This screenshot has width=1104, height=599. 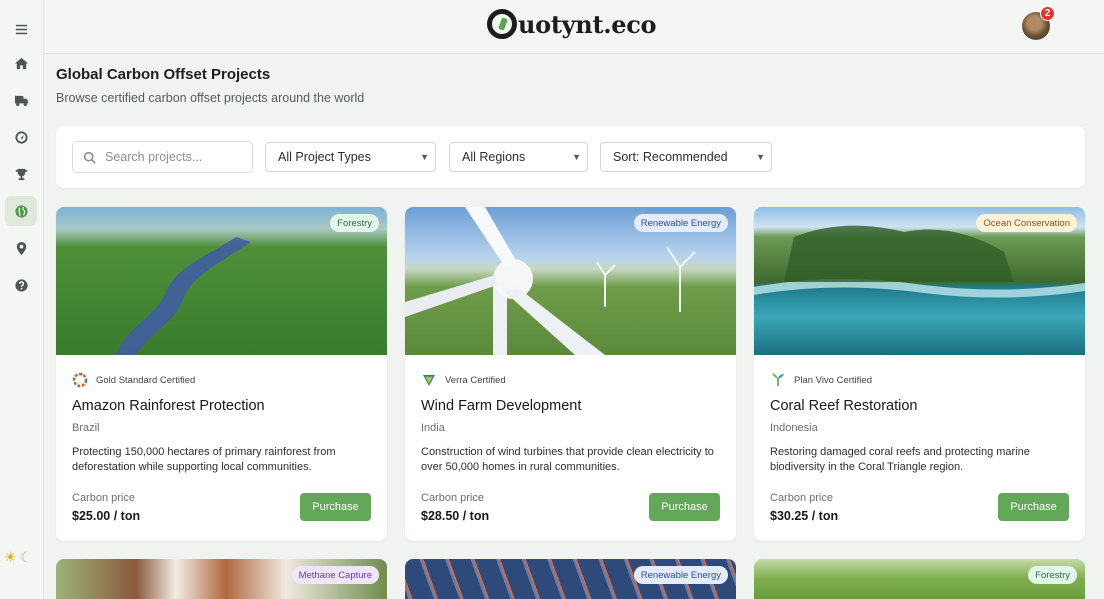 I want to click on theme-toggle: ☀ ☾, so click(x=18, y=557).